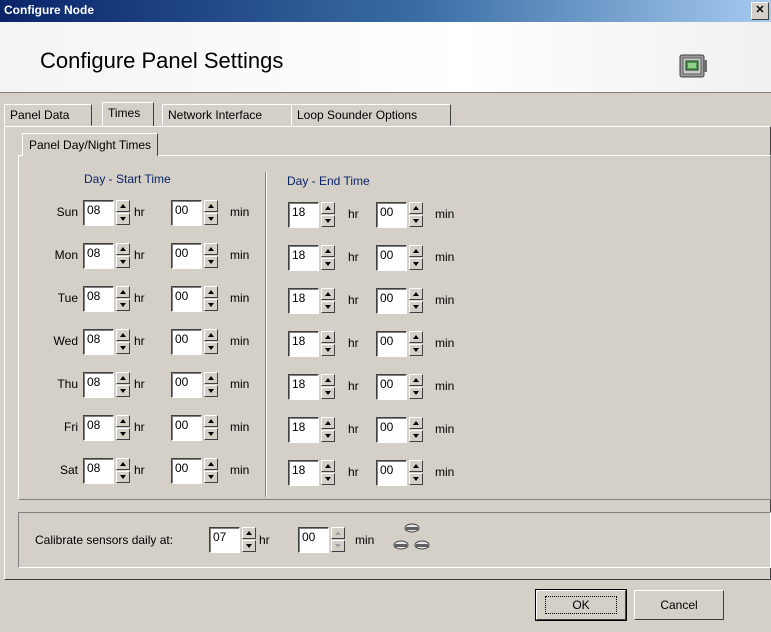 The image size is (771, 632). Describe the element at coordinates (400, 302) in the screenshot. I see `tue-end-minute-spinner: 00` at that location.